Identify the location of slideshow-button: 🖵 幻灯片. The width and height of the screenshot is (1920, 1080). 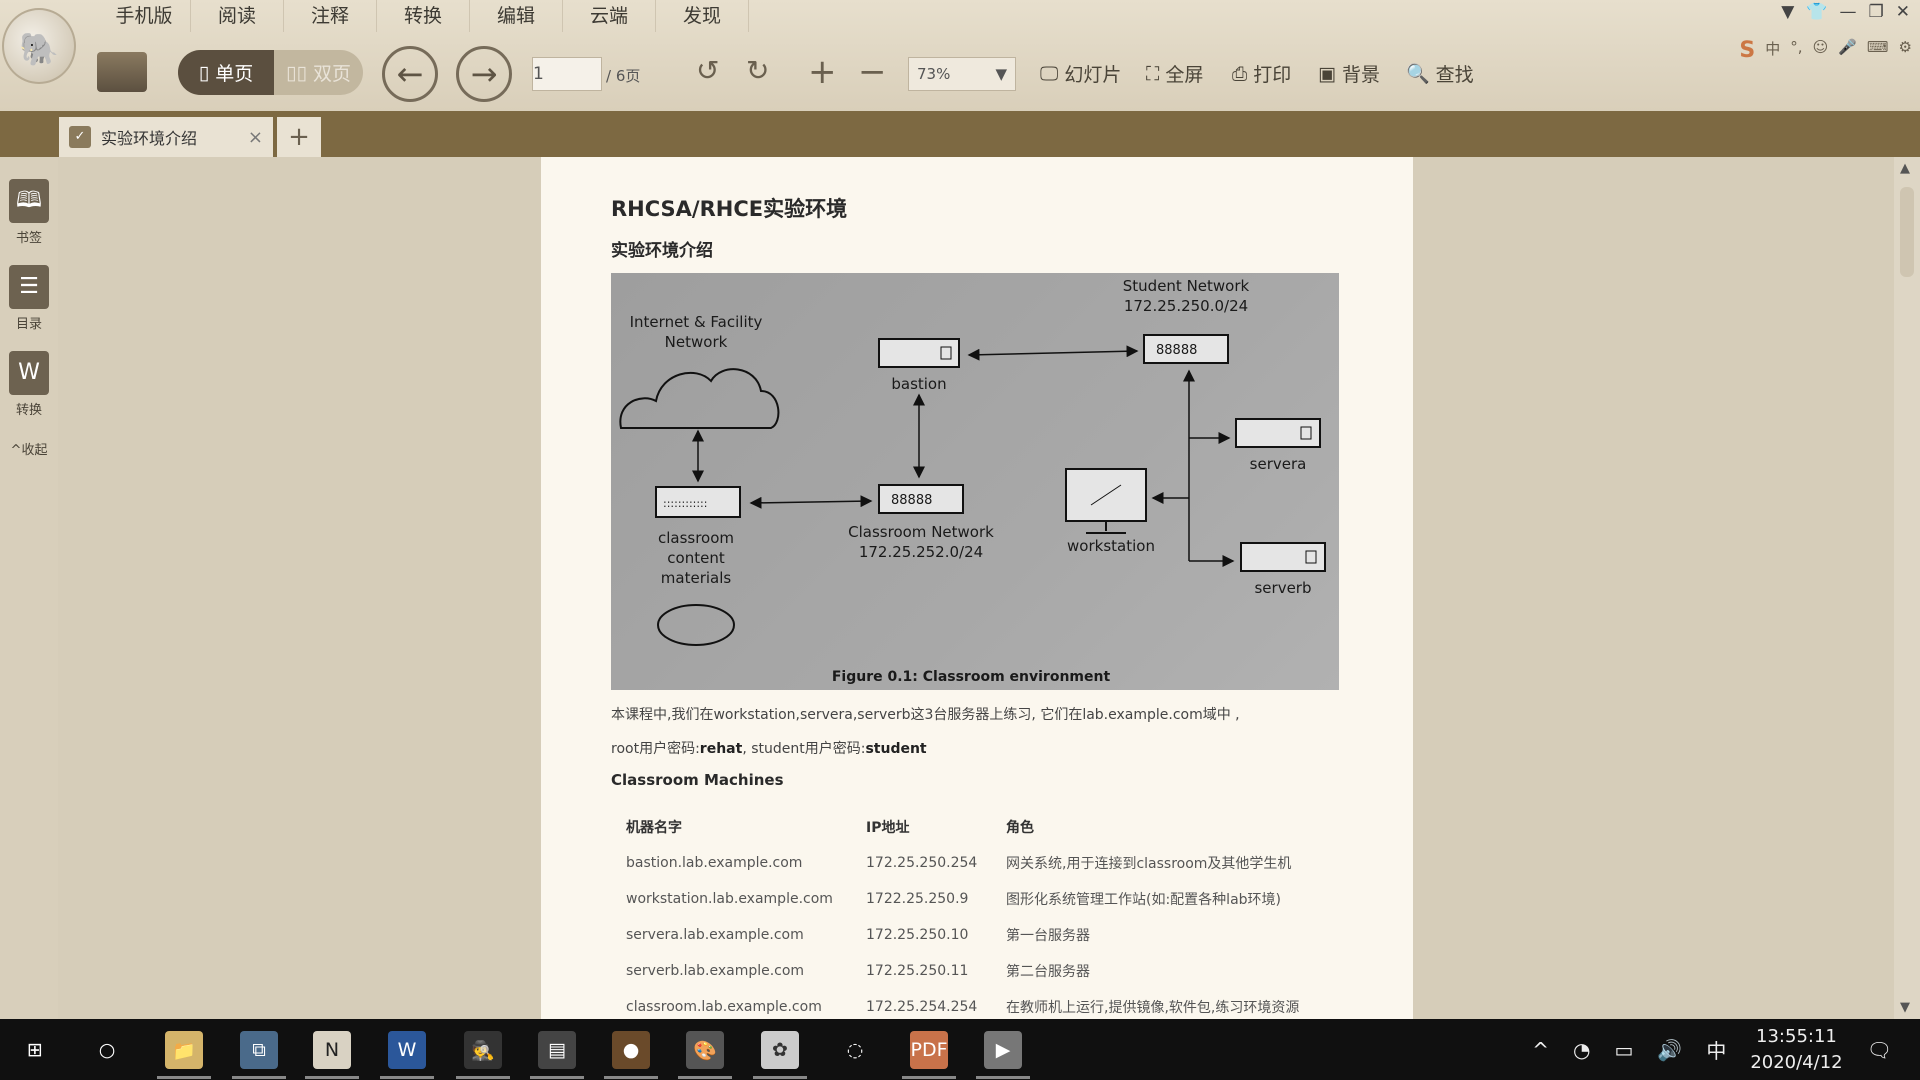
(1080, 73).